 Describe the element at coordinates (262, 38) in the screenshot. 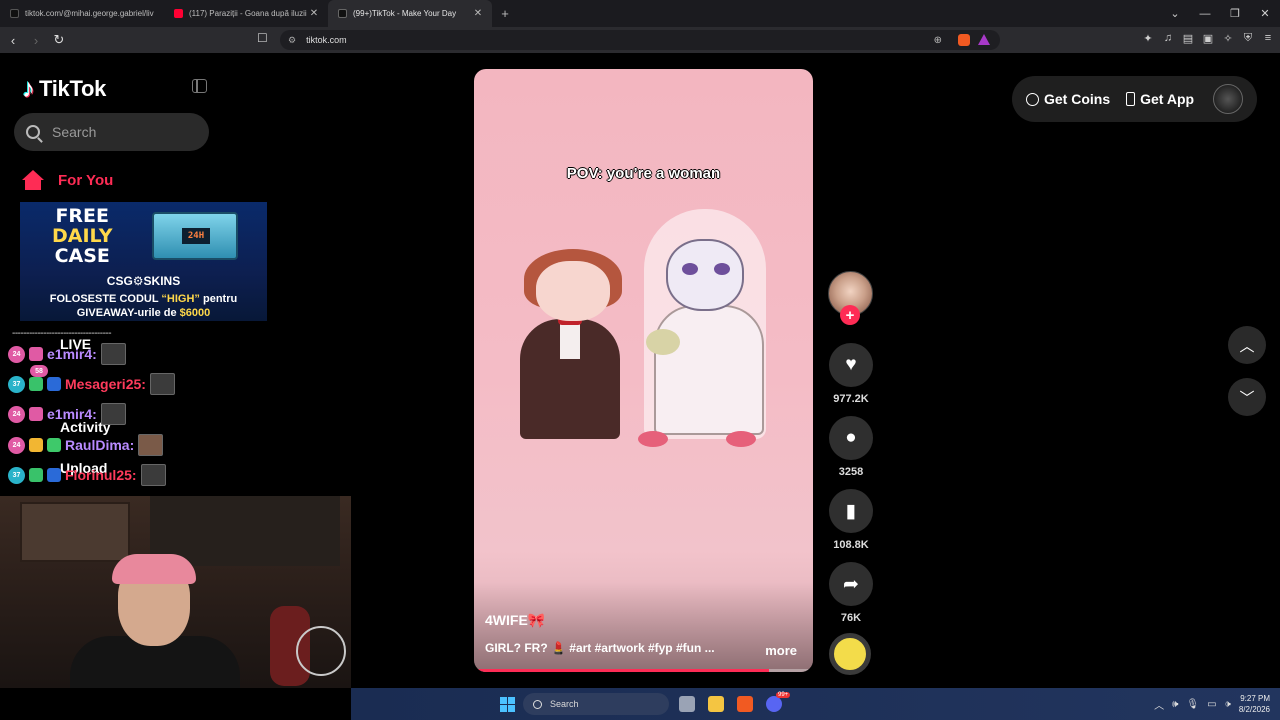

I see `bookmark-icon: ☐` at that location.